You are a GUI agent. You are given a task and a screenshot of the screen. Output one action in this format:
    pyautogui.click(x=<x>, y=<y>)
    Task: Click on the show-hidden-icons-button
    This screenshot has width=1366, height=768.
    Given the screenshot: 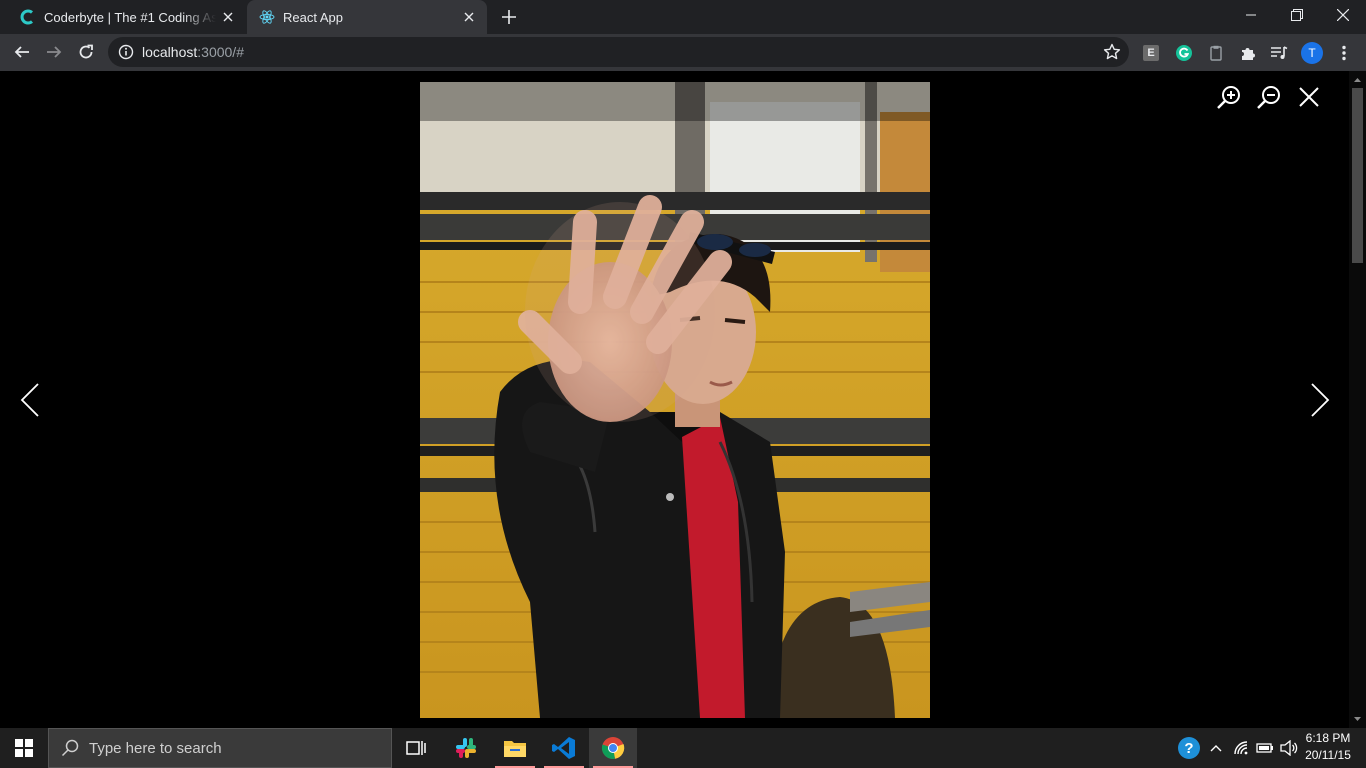 What is the action you would take?
    pyautogui.click(x=1216, y=748)
    